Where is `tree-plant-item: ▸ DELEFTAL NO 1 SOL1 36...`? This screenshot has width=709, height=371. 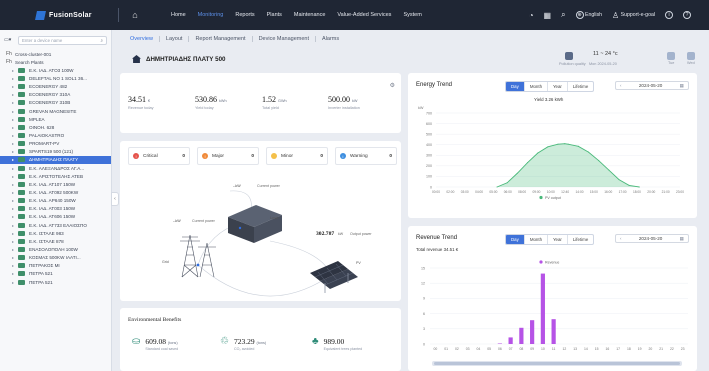 tree-plant-item: ▸ DELEFTAL NO 1 SOL1 36... is located at coordinates (55, 78).